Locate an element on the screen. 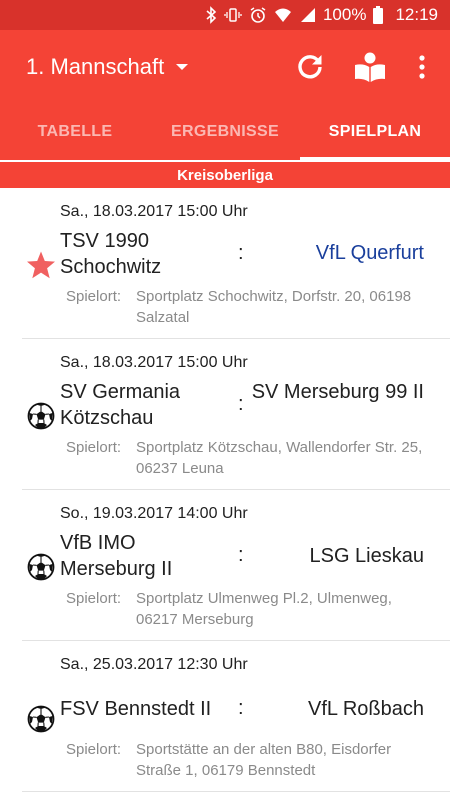 This screenshot has width=450, height=800. home-team: TSV 1990 Schochwitz is located at coordinates (111, 254).